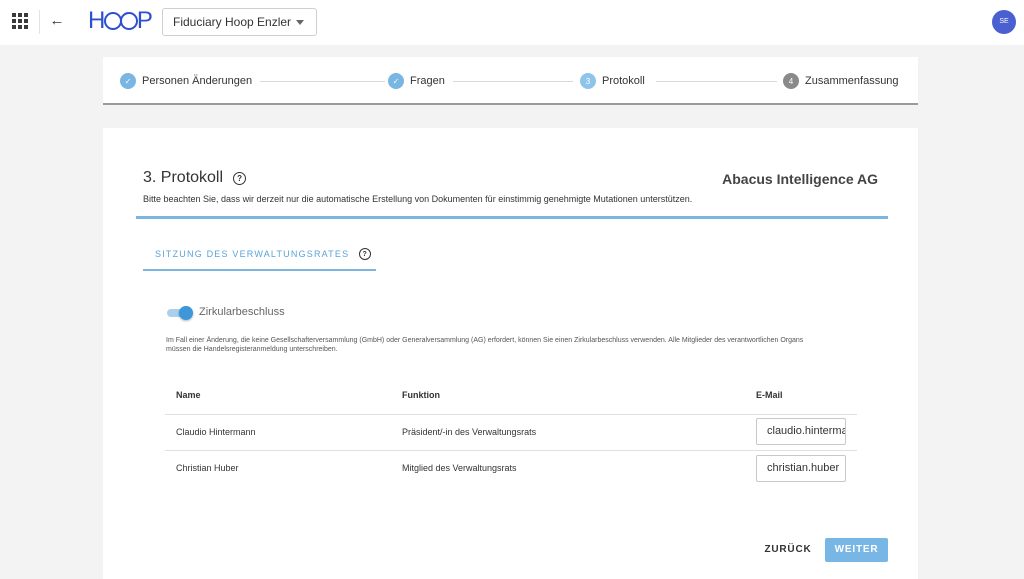  What do you see at coordinates (216, 432) in the screenshot?
I see `table-cell-name: Claudio Hintermann` at bounding box center [216, 432].